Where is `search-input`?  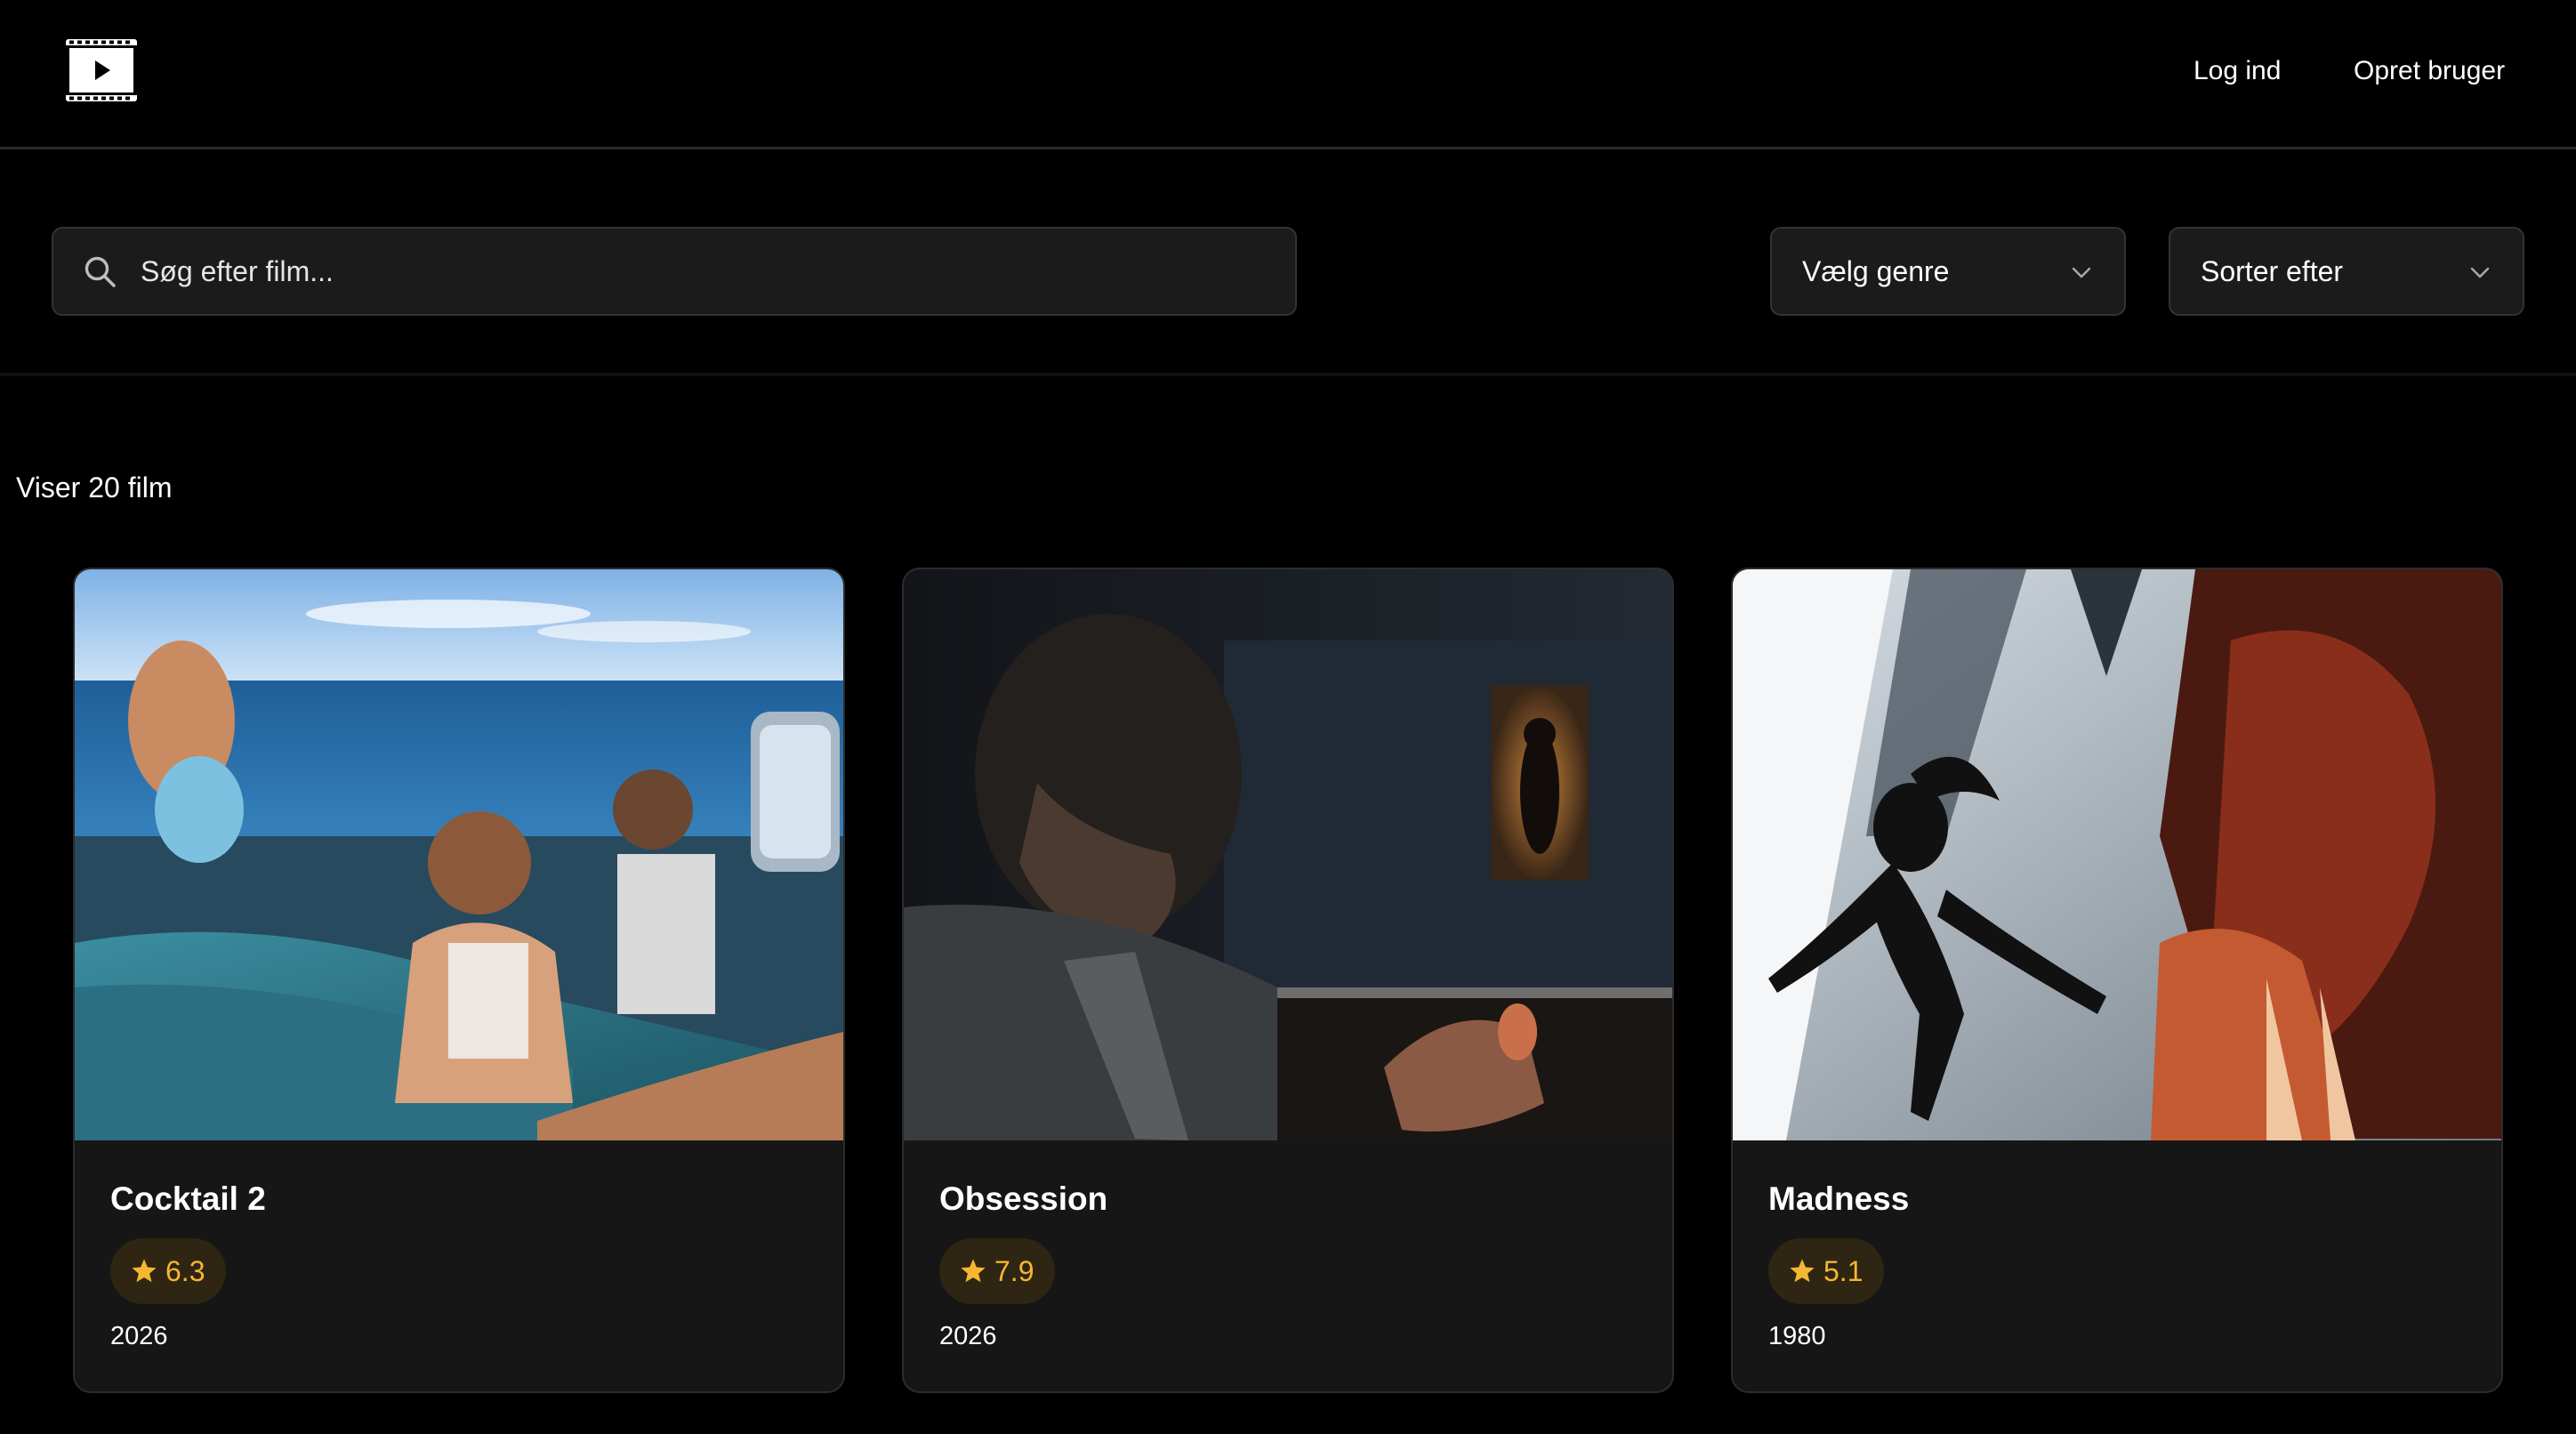
search-input is located at coordinates (710, 271).